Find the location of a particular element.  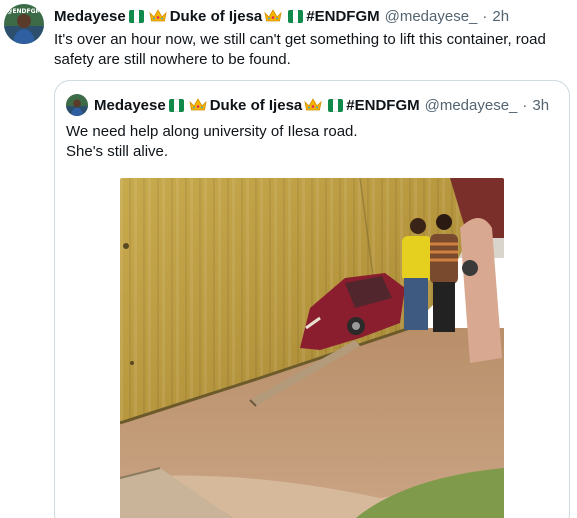

quoted-timestamp: 3h is located at coordinates (540, 105).